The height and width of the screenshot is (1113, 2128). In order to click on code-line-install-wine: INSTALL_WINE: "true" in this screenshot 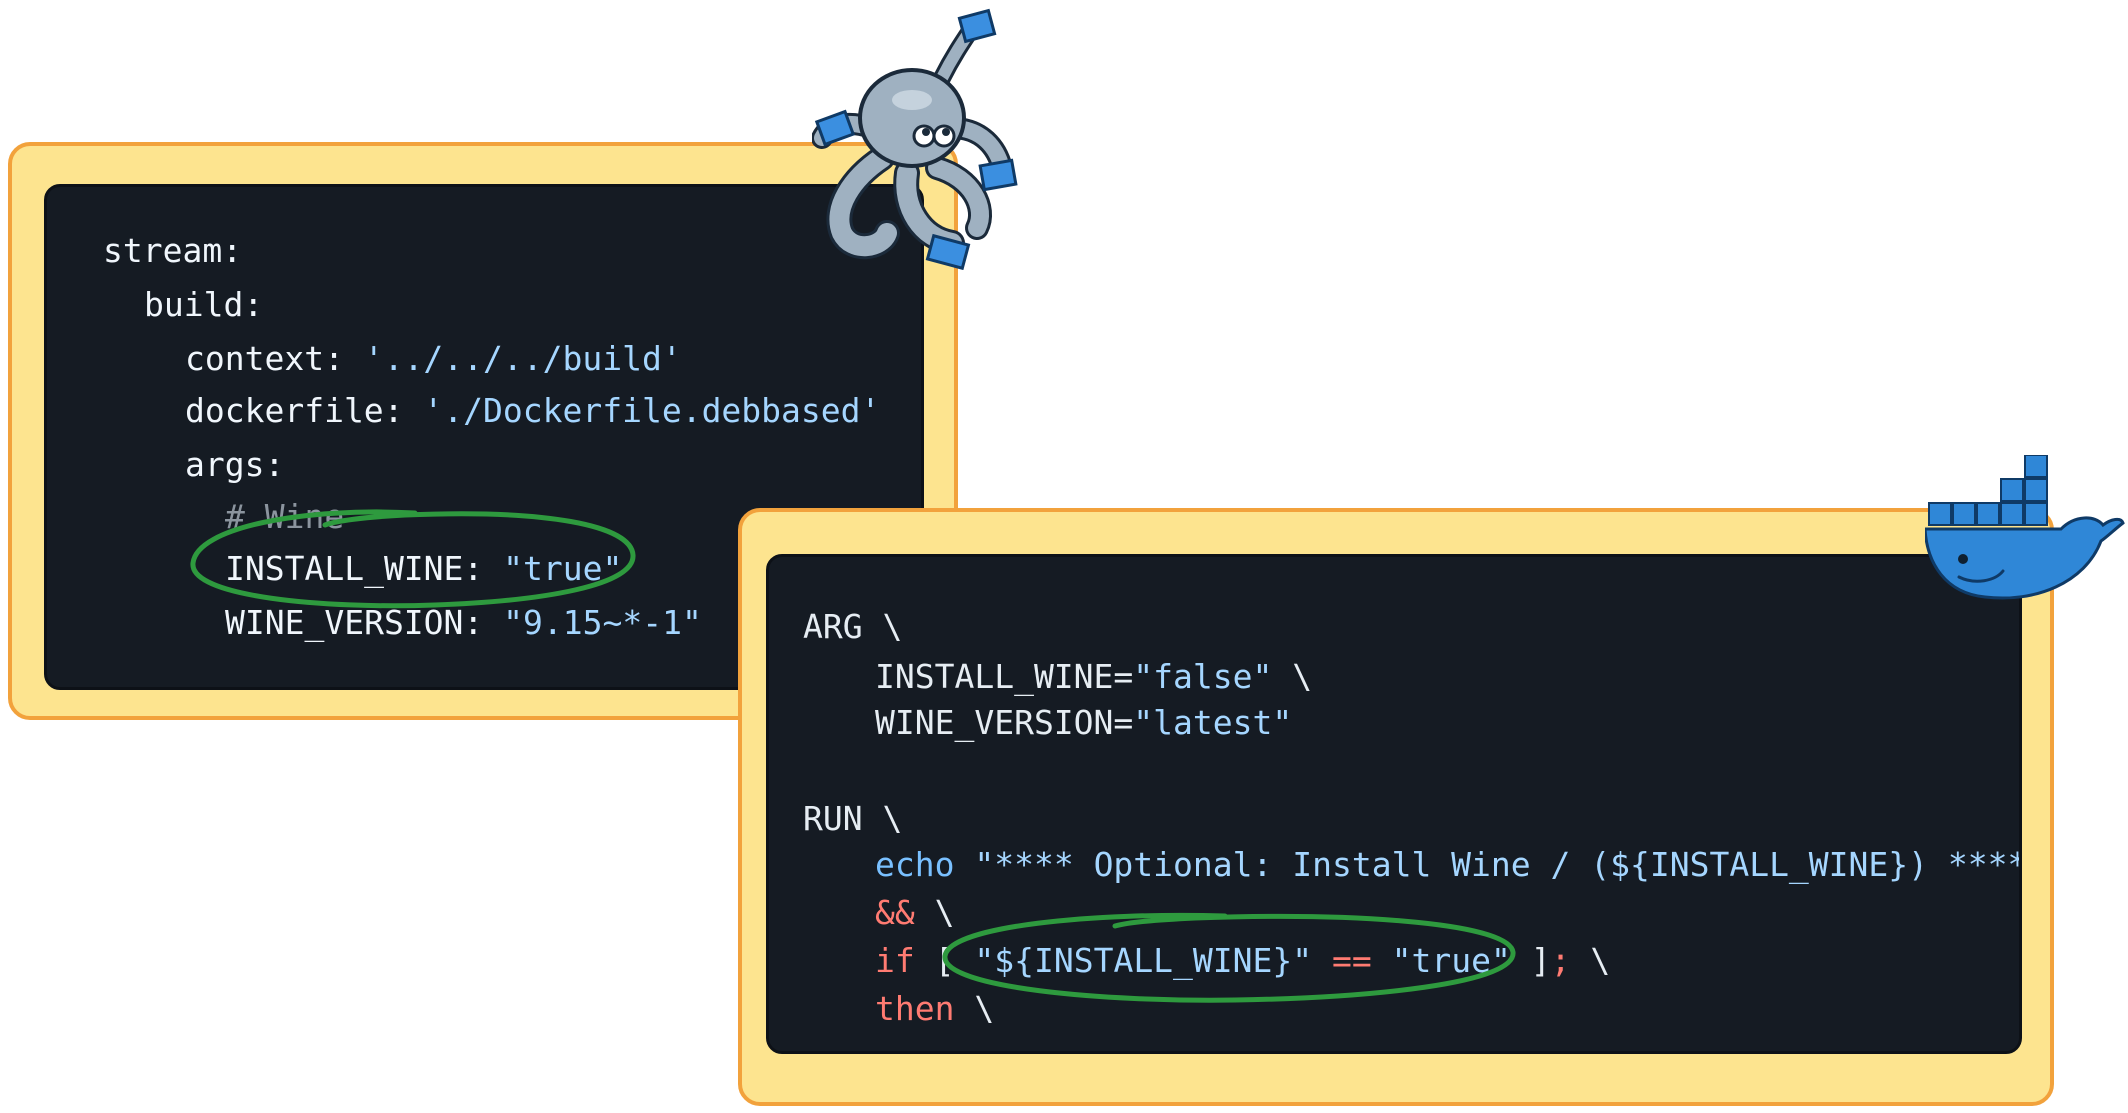, I will do `click(424, 568)`.